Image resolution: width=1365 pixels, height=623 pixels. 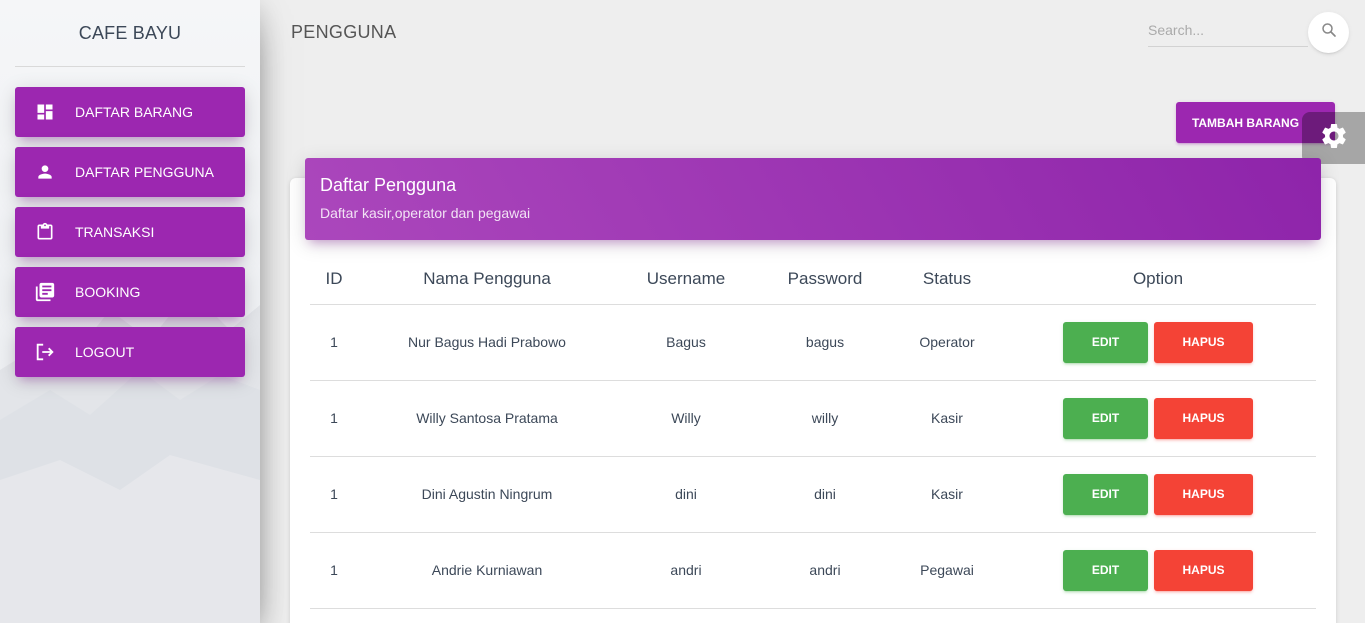 What do you see at coordinates (686, 342) in the screenshot?
I see `cell-username: Bagus` at bounding box center [686, 342].